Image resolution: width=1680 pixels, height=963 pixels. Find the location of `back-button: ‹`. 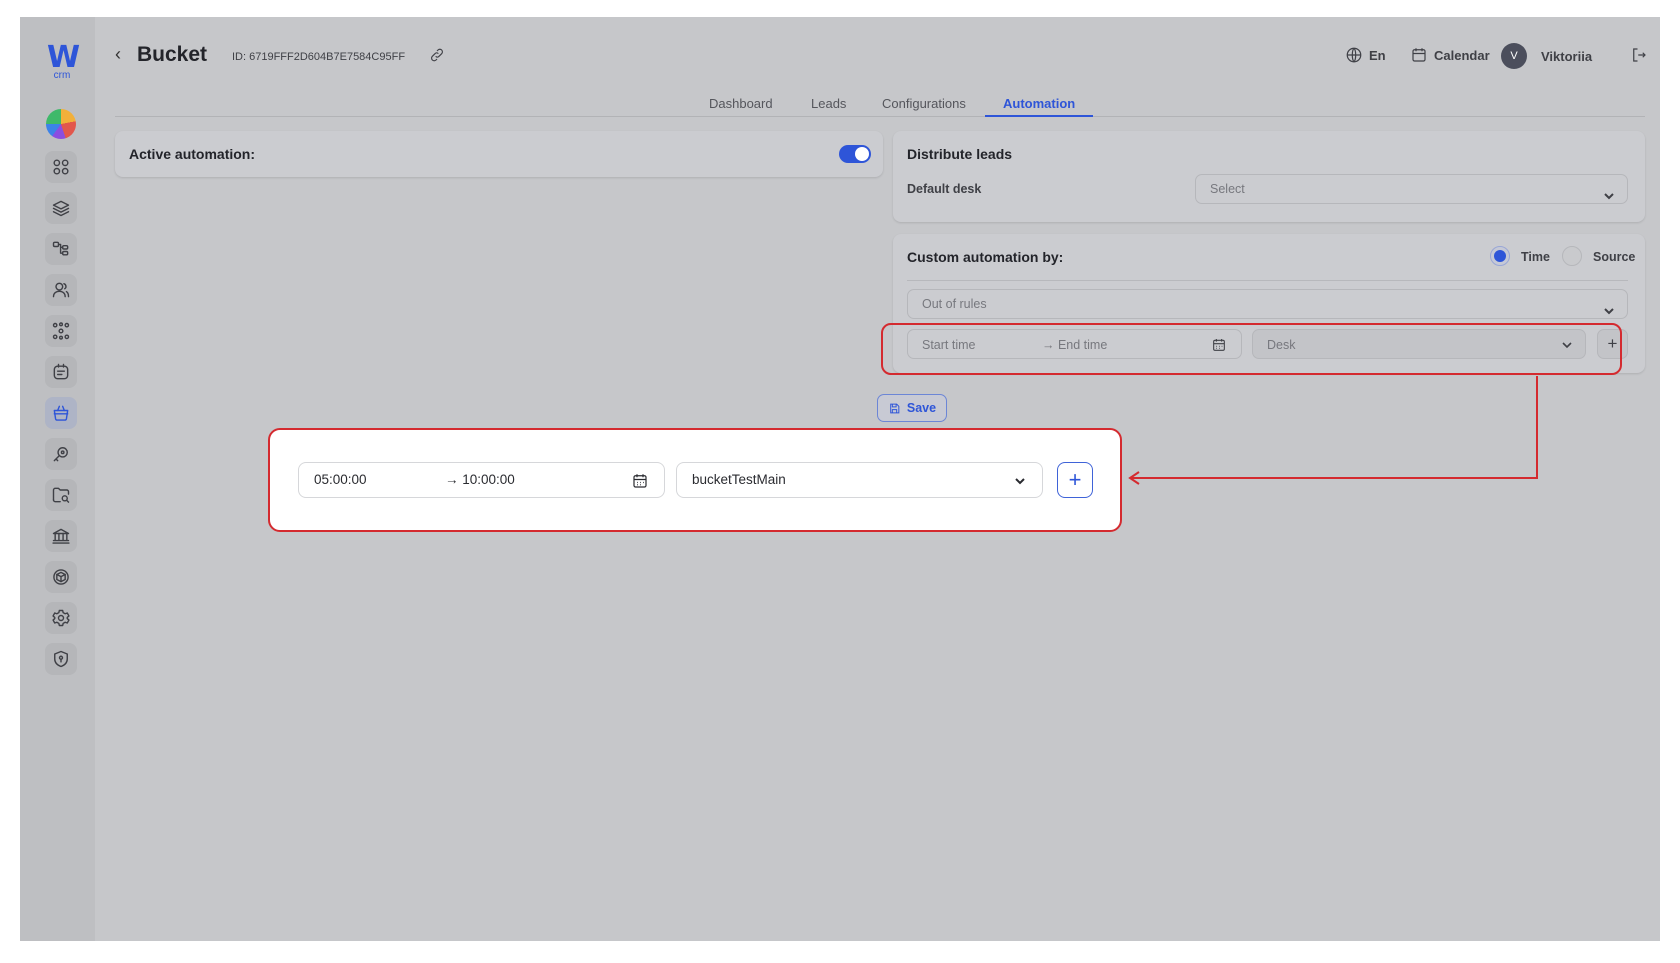

back-button: ‹ is located at coordinates (118, 54).